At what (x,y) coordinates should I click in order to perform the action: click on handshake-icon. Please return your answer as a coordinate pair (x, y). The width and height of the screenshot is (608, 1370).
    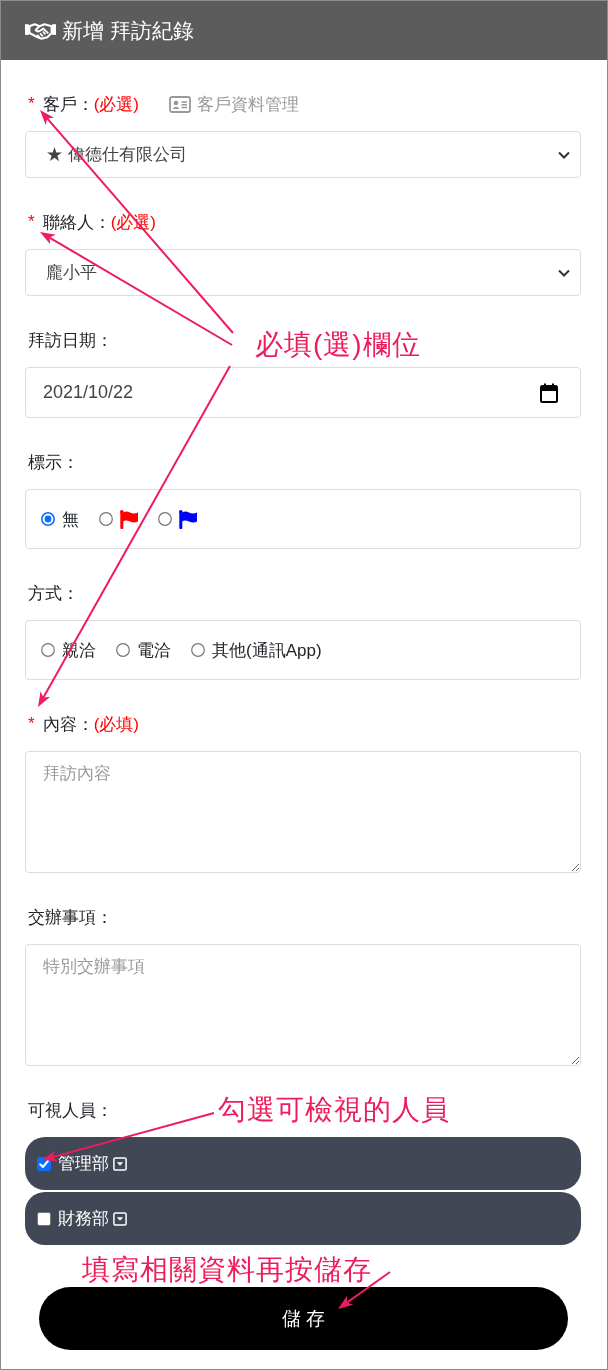
    Looking at the image, I should click on (40, 30).